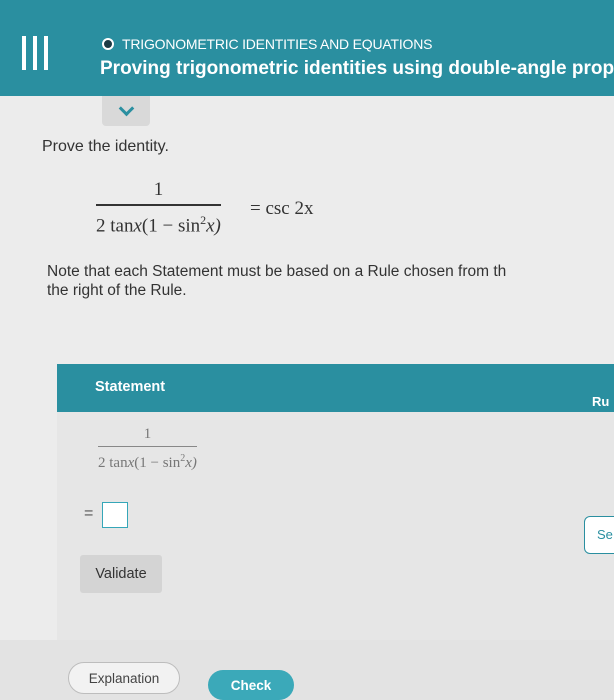 The width and height of the screenshot is (614, 700). What do you see at coordinates (36, 53) in the screenshot?
I see `menu-icon` at bounding box center [36, 53].